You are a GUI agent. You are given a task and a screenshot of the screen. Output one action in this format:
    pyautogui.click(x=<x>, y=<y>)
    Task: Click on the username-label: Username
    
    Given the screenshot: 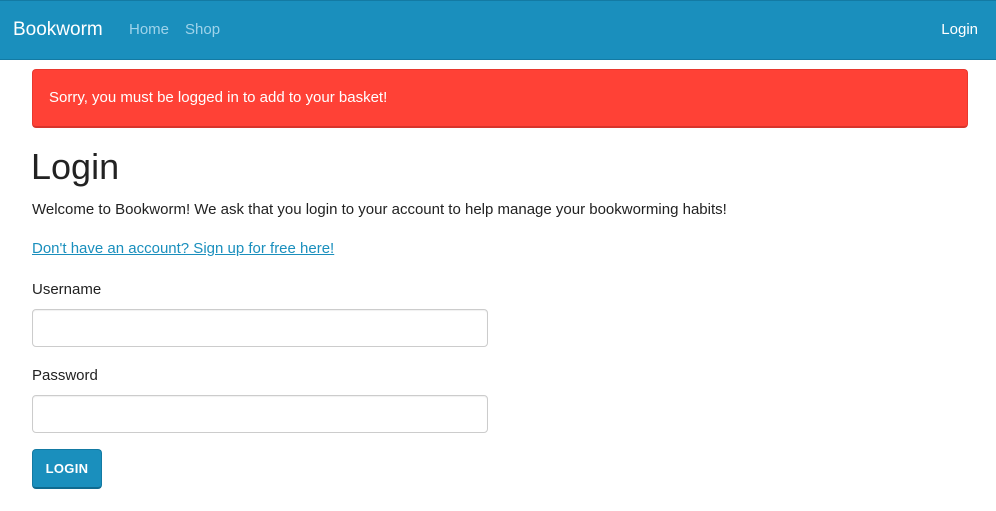 What is the action you would take?
    pyautogui.click(x=67, y=289)
    